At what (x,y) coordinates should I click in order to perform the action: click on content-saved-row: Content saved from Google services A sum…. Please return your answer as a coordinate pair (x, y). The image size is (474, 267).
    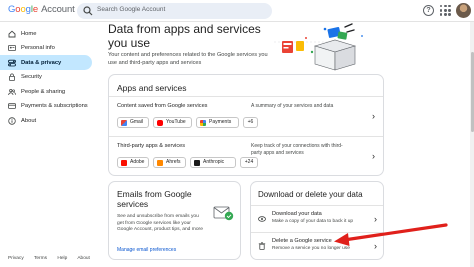
    Looking at the image, I should click on (246, 116).